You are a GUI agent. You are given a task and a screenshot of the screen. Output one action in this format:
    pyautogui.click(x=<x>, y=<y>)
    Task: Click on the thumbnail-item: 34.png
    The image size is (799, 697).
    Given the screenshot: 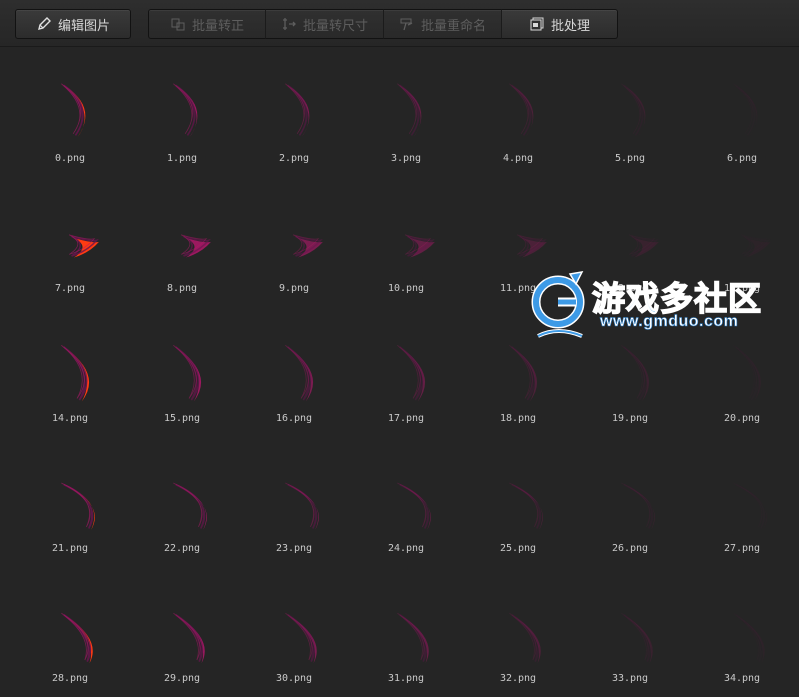 What is the action you would take?
    pyautogui.click(x=742, y=632)
    